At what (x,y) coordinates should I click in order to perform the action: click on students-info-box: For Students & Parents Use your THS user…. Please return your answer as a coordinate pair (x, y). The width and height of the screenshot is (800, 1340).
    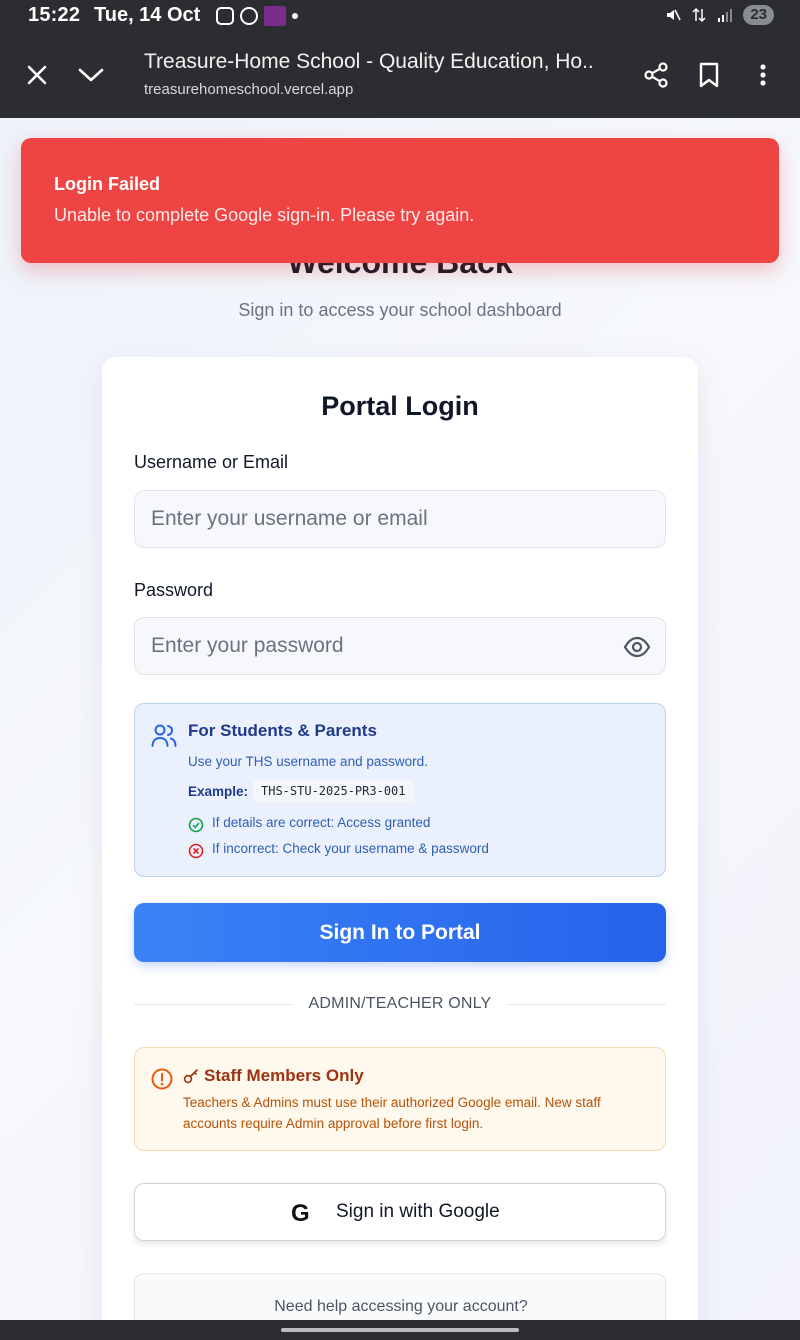
    Looking at the image, I should click on (400, 790).